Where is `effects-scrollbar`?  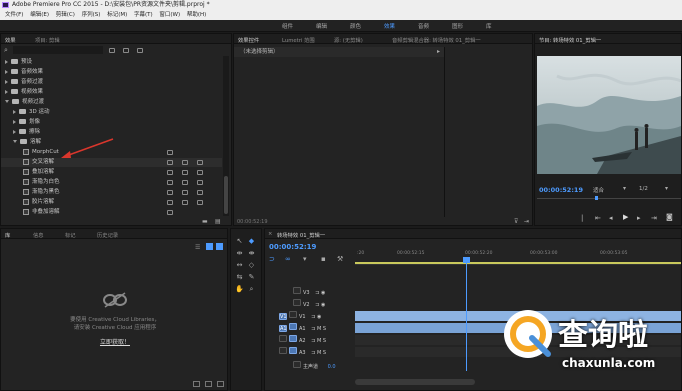 effects-scrollbar is located at coordinates (226, 136).